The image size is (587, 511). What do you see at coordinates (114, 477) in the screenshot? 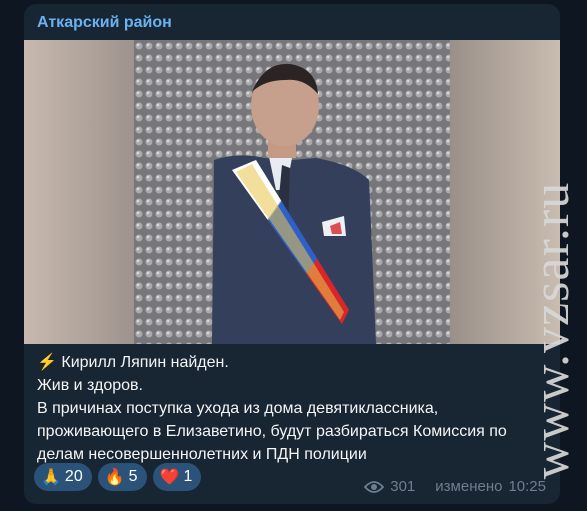
I see `fire-emoji-icon: 🔥` at bounding box center [114, 477].